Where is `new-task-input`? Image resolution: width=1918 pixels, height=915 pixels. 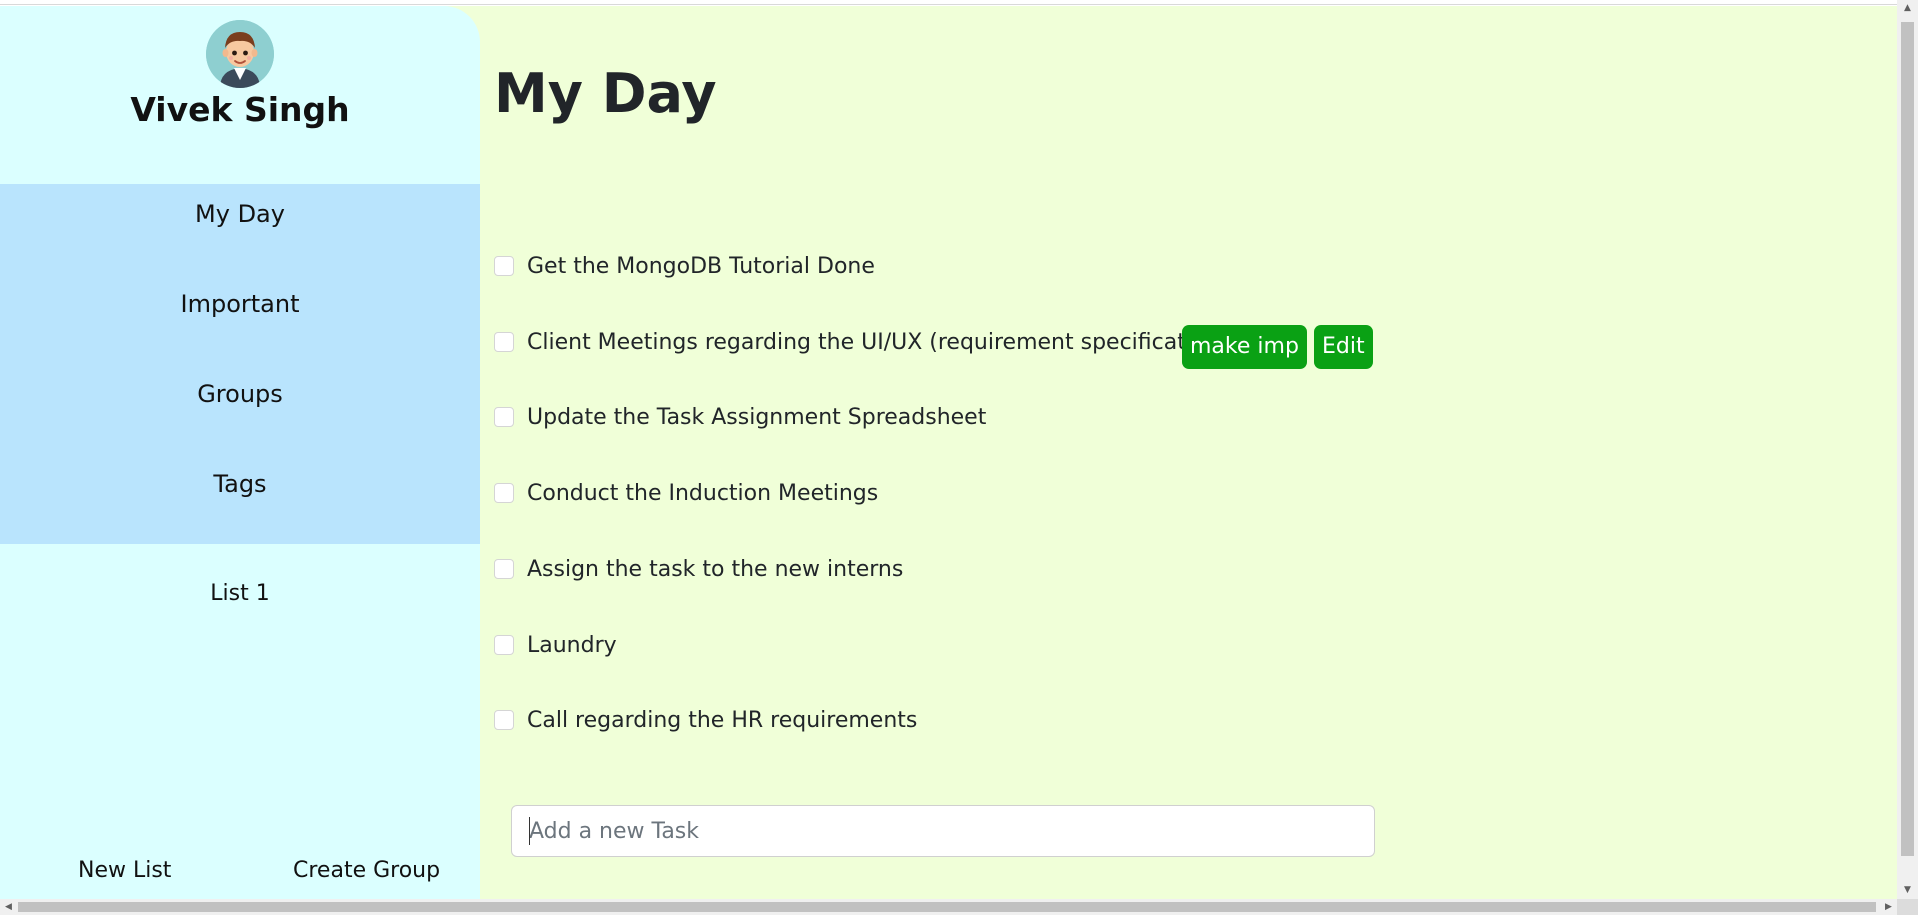
new-task-input is located at coordinates (943, 831).